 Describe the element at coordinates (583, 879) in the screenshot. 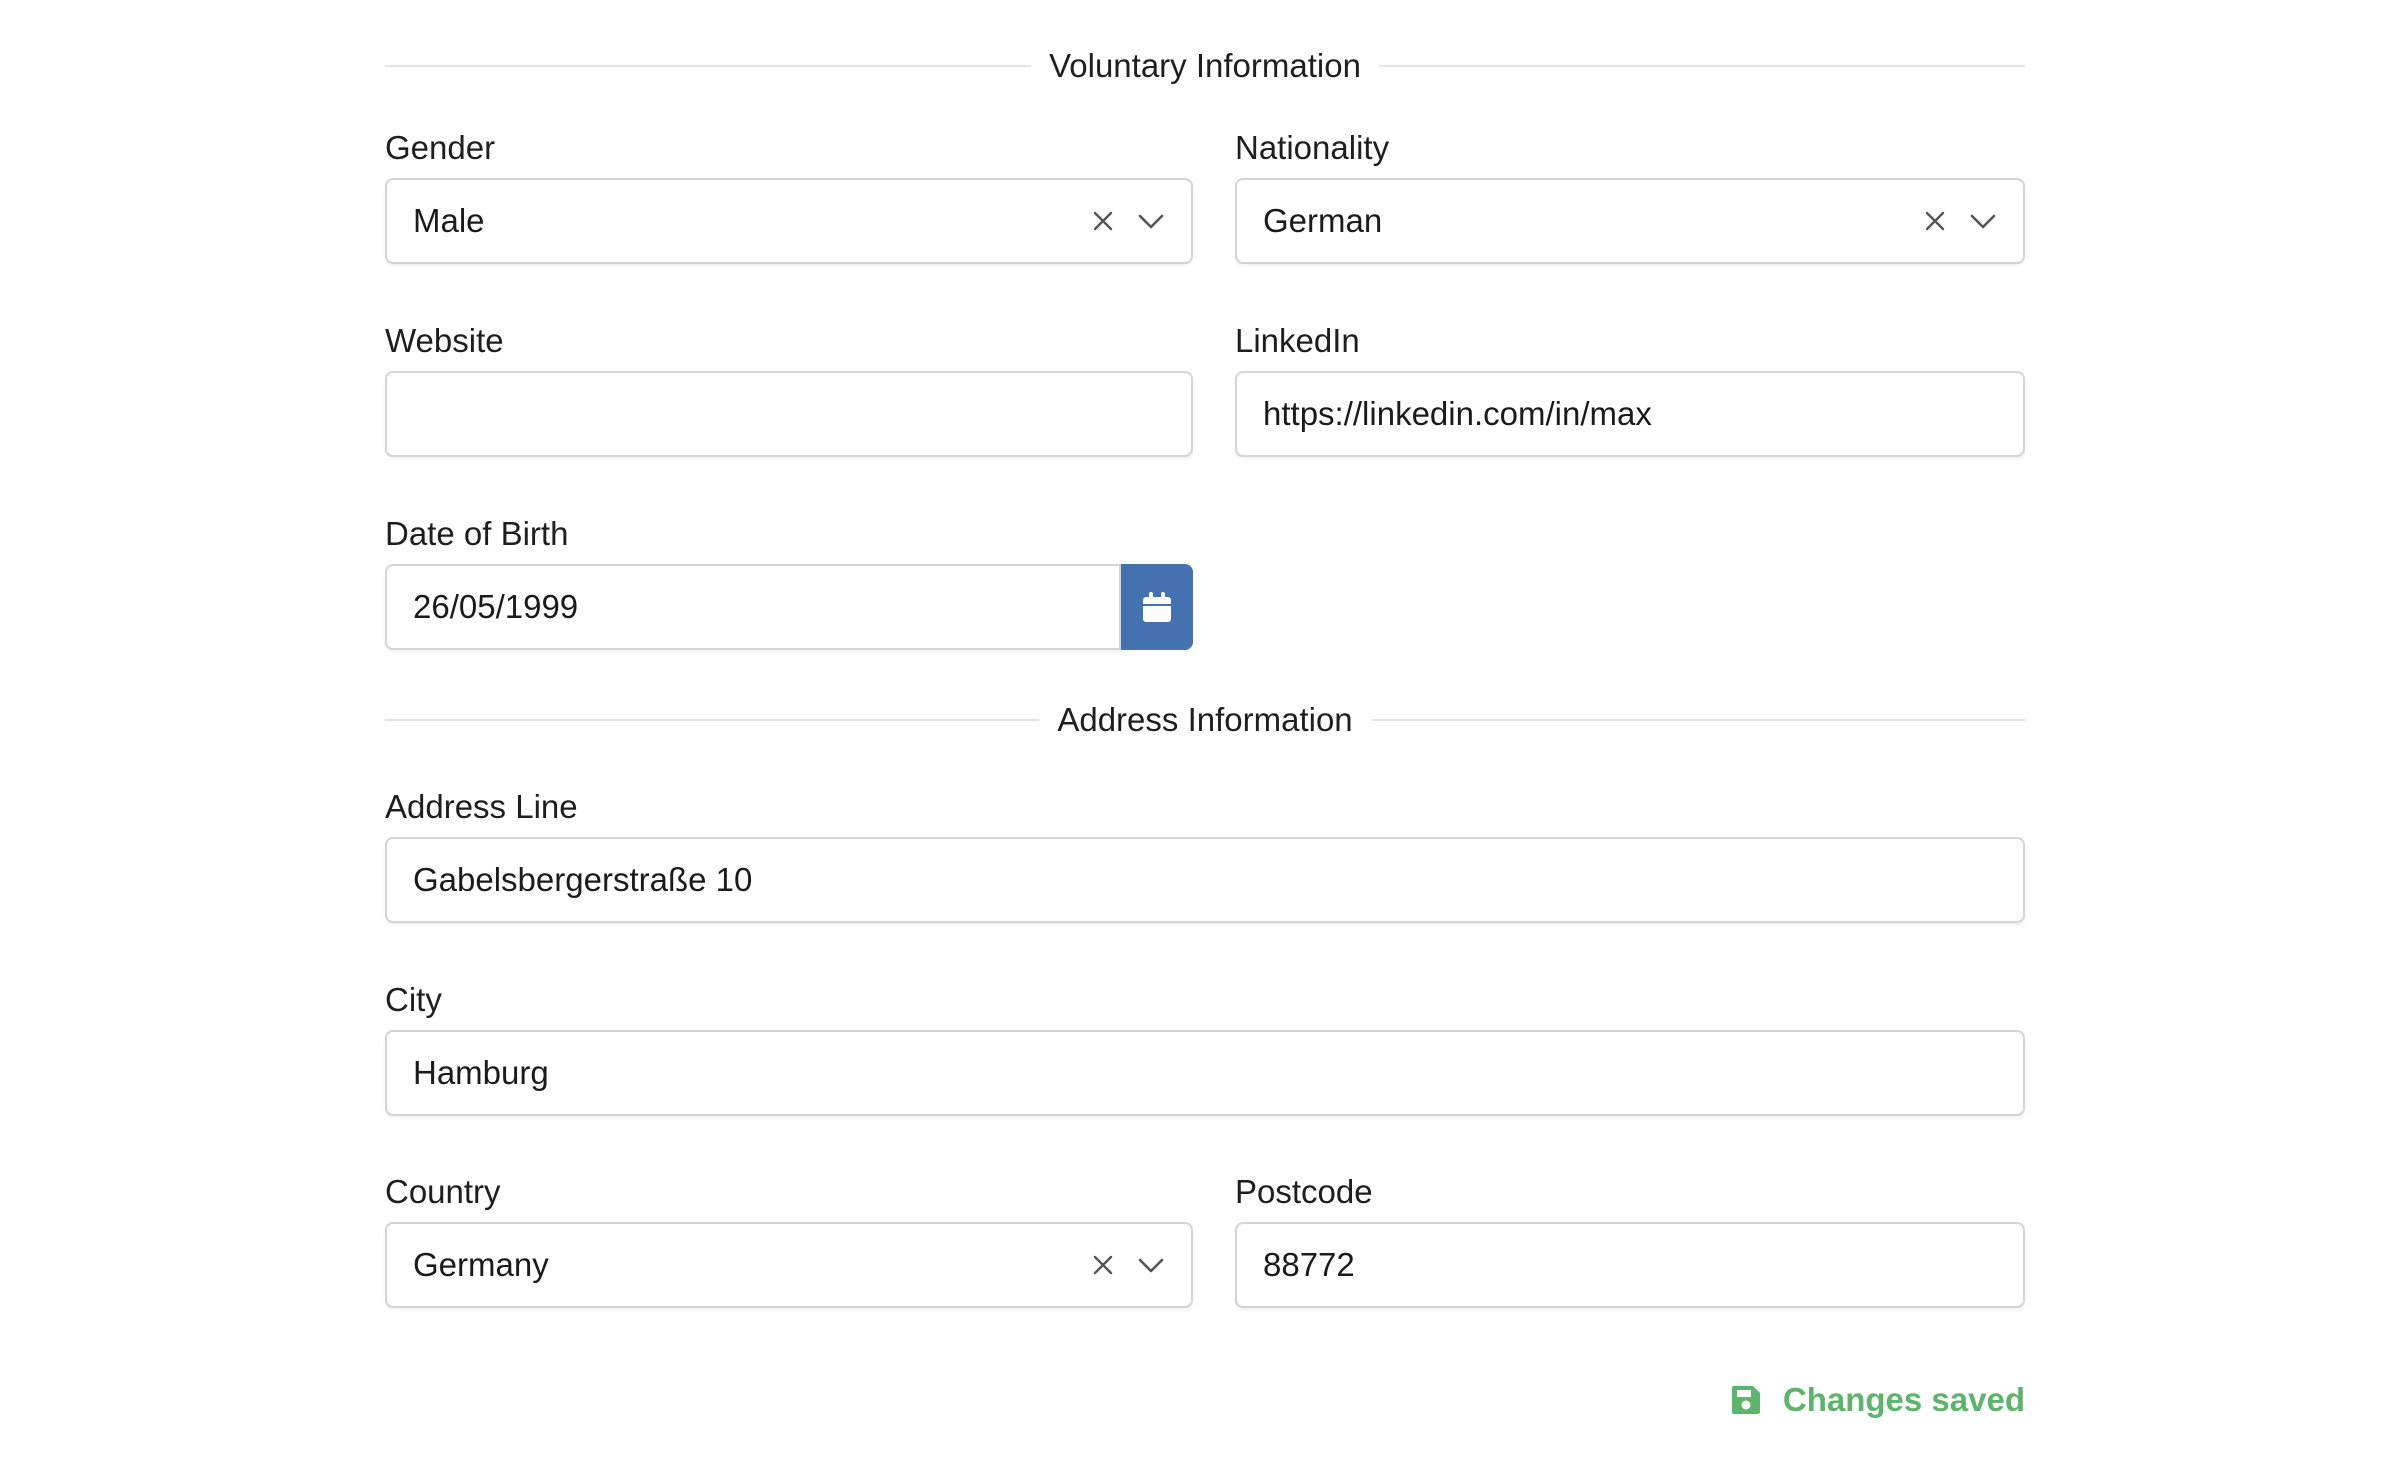

I see `address-line-value: Gabelsbergerstraße 10` at that location.